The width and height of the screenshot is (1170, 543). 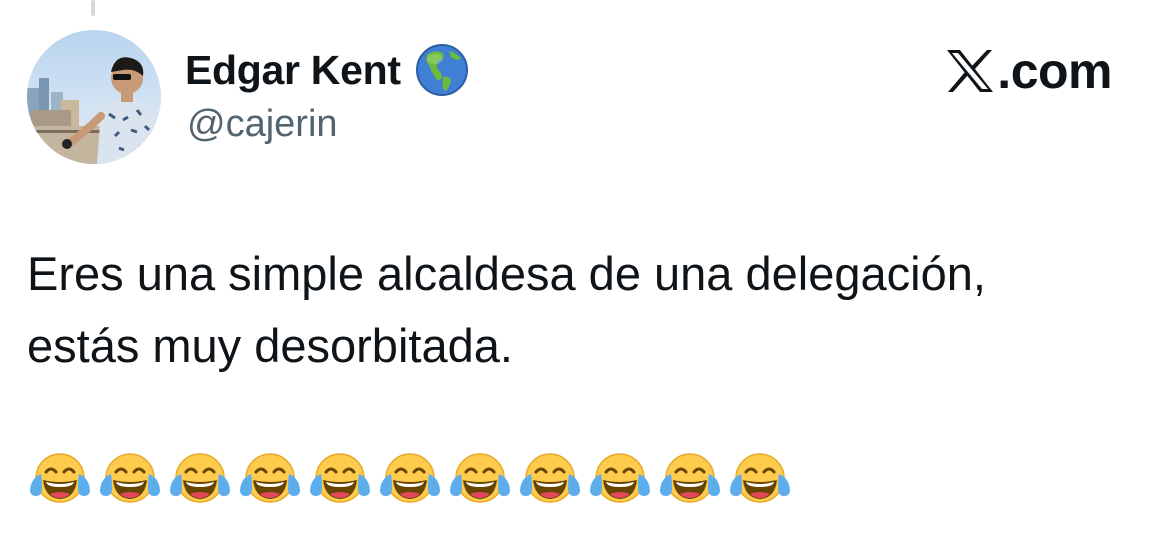 What do you see at coordinates (442, 70) in the screenshot?
I see `globe-americas-icon` at bounding box center [442, 70].